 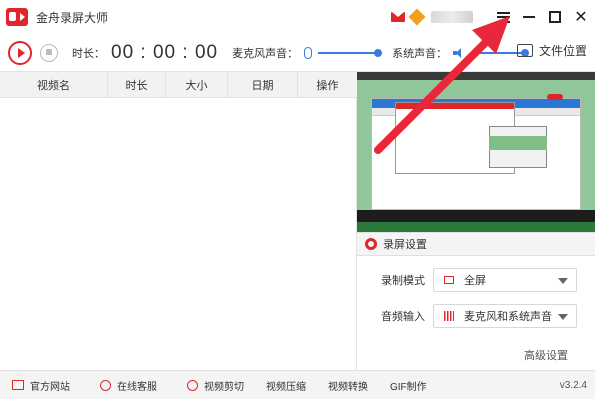 I want to click on file-location-button: 文件位置, so click(x=551, y=50).